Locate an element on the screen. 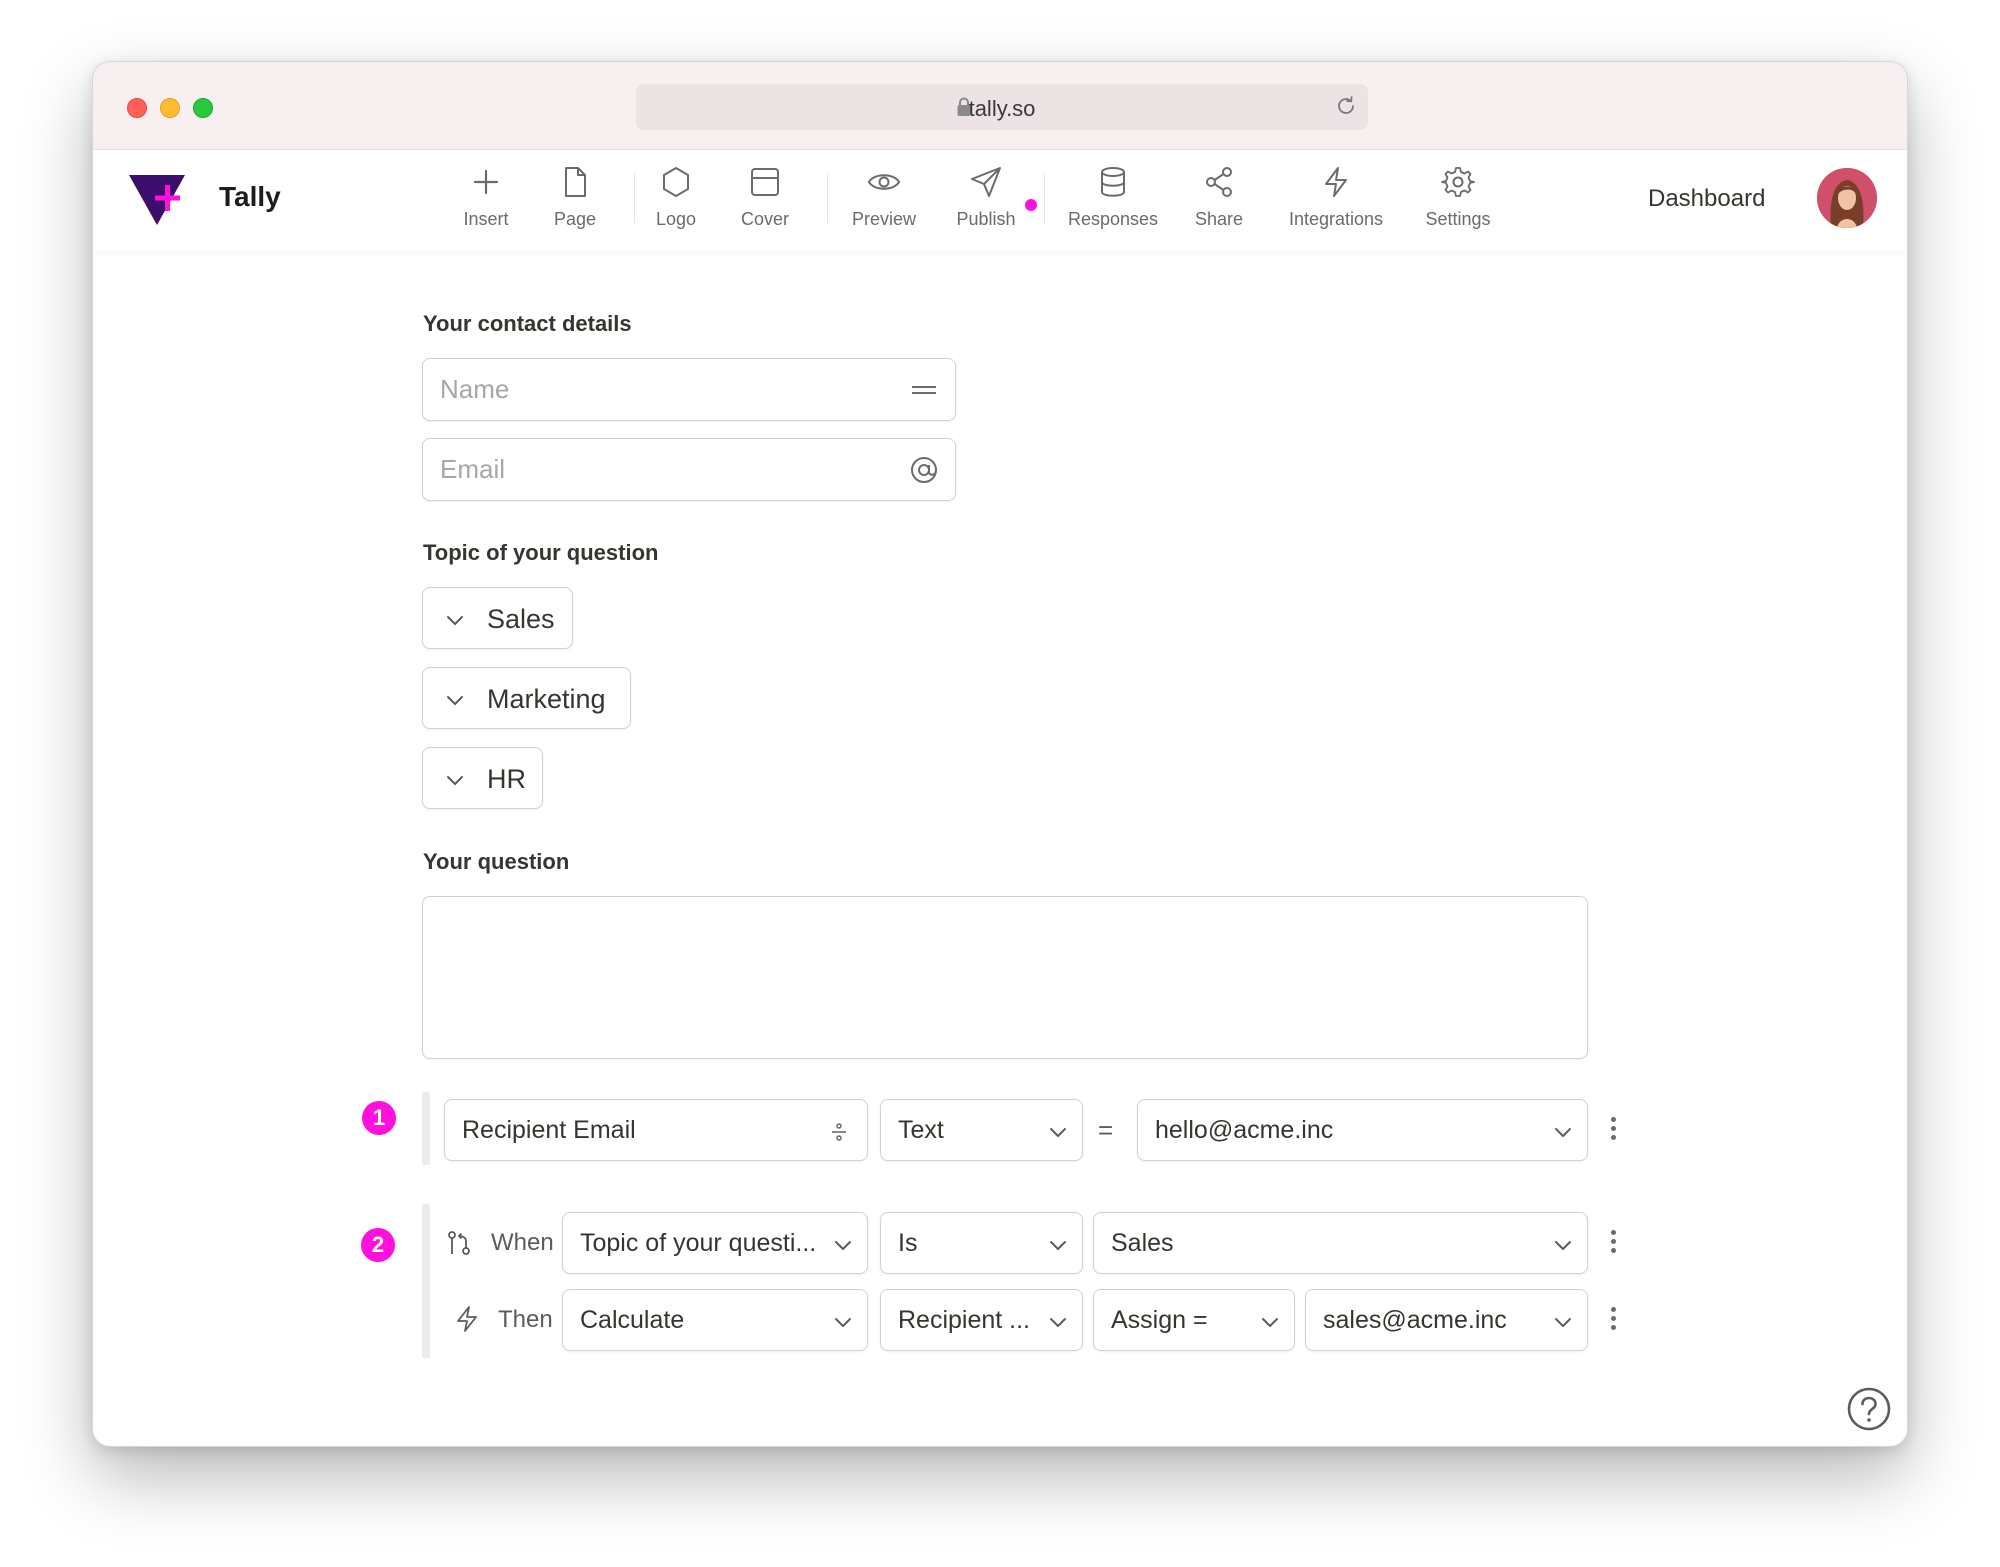 This screenshot has width=2000, height=1567. eye-icon is located at coordinates (884, 182).